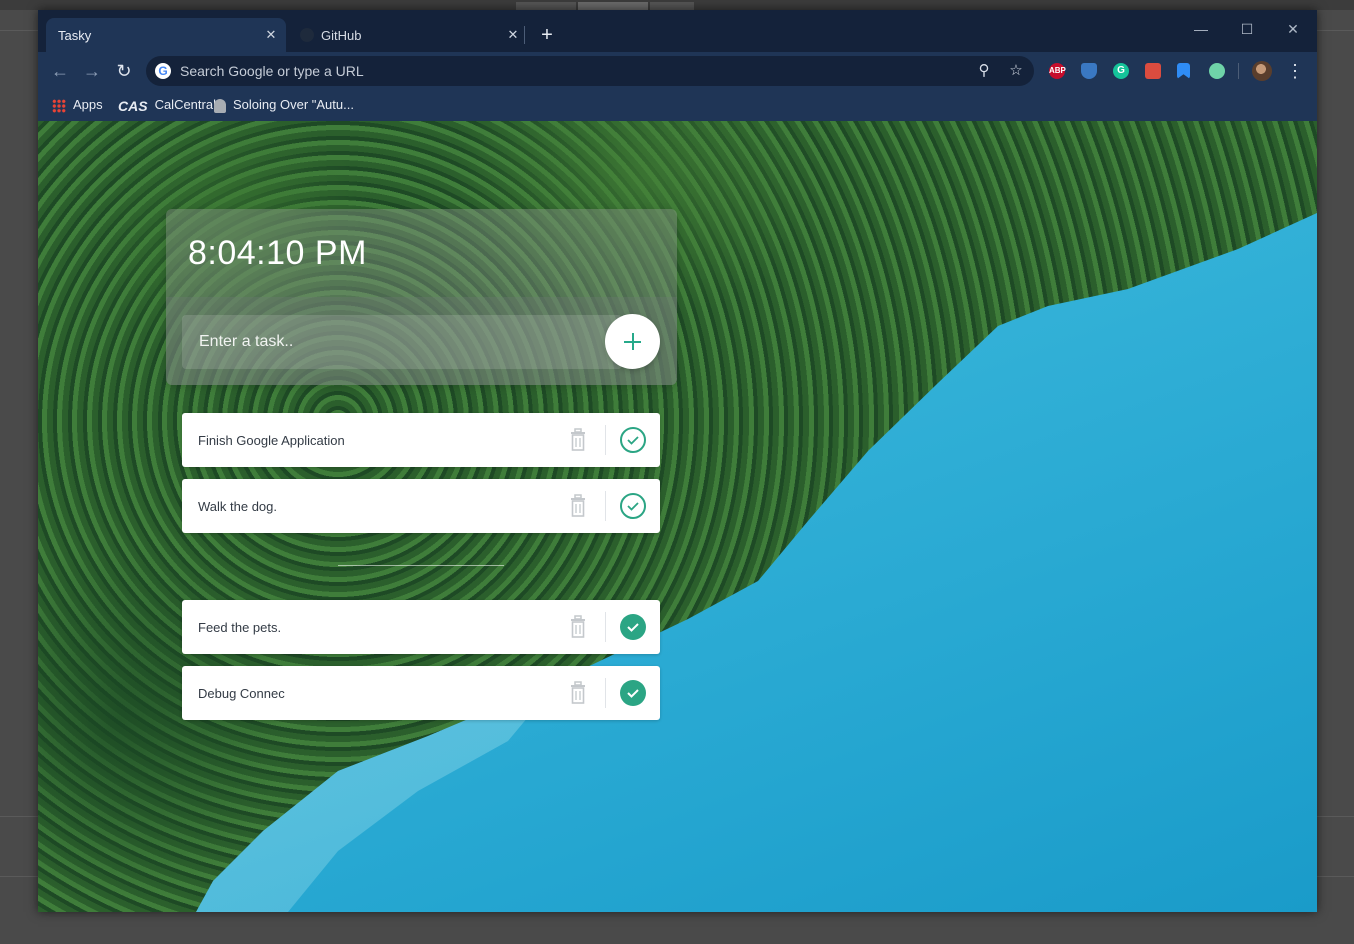 This screenshot has width=1354, height=944. Describe the element at coordinates (984, 71) in the screenshot. I see `zoom-icon: ⚲` at that location.